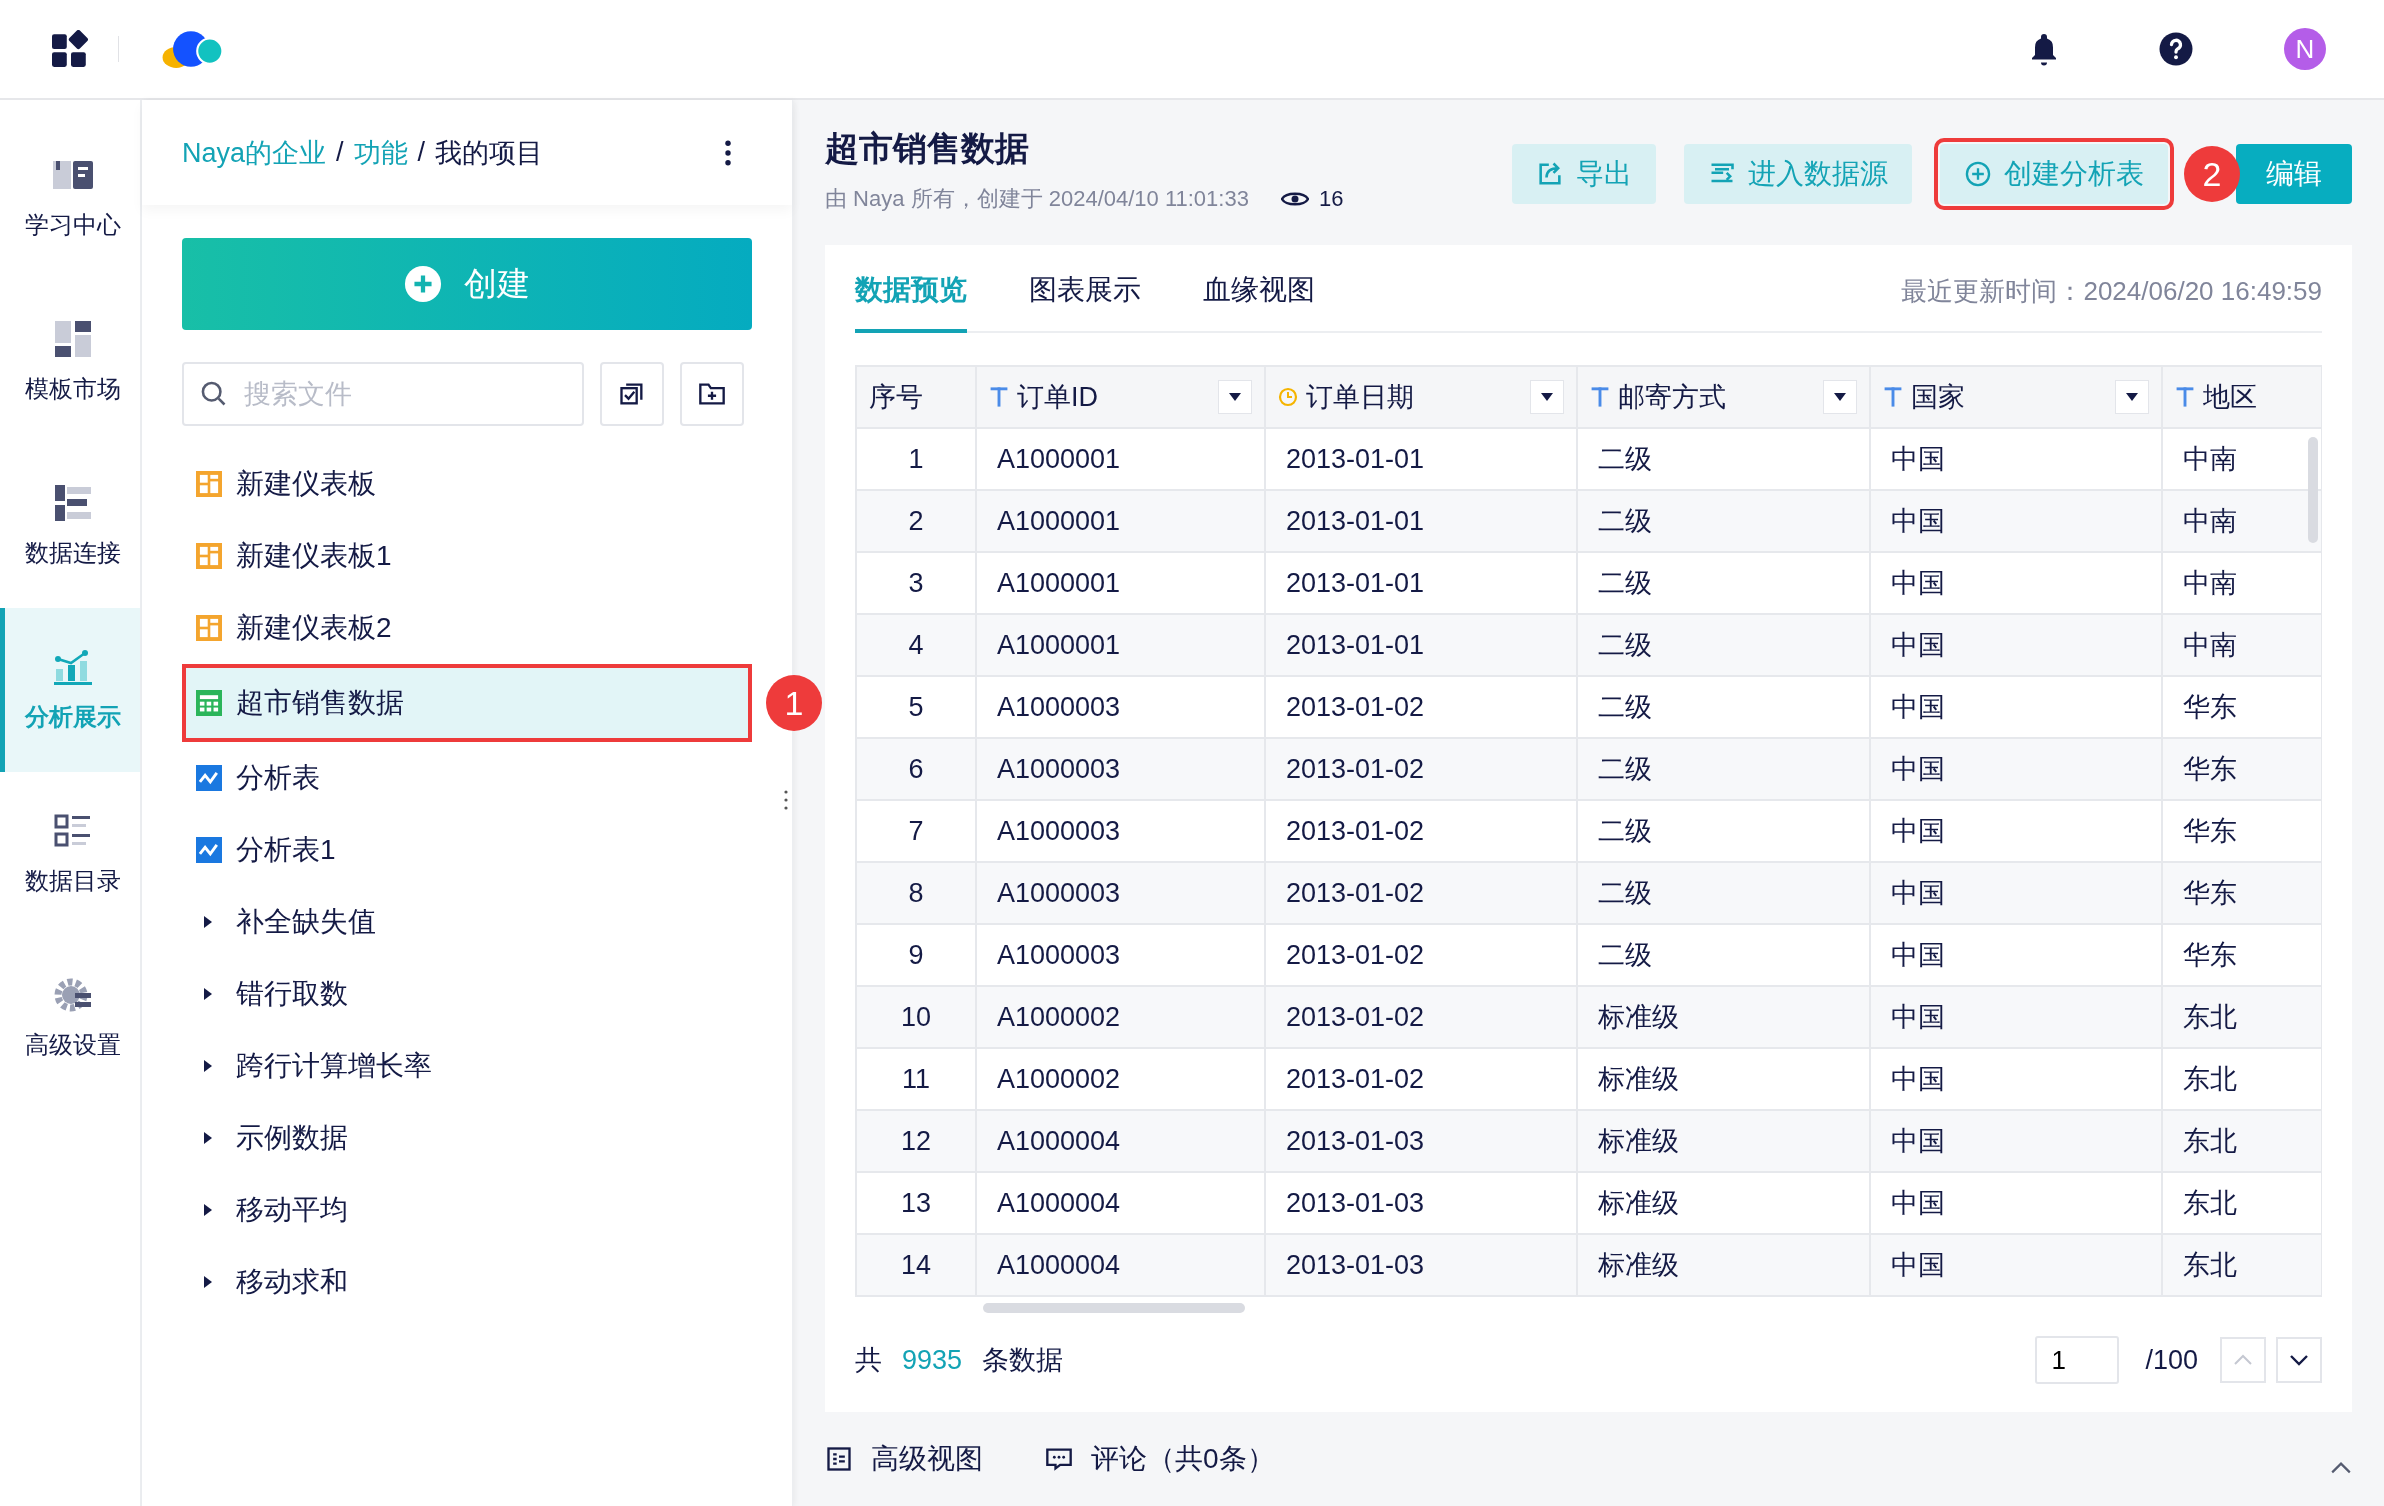  Describe the element at coordinates (2171, 1360) in the screenshot. I see `page-count: /100` at that location.